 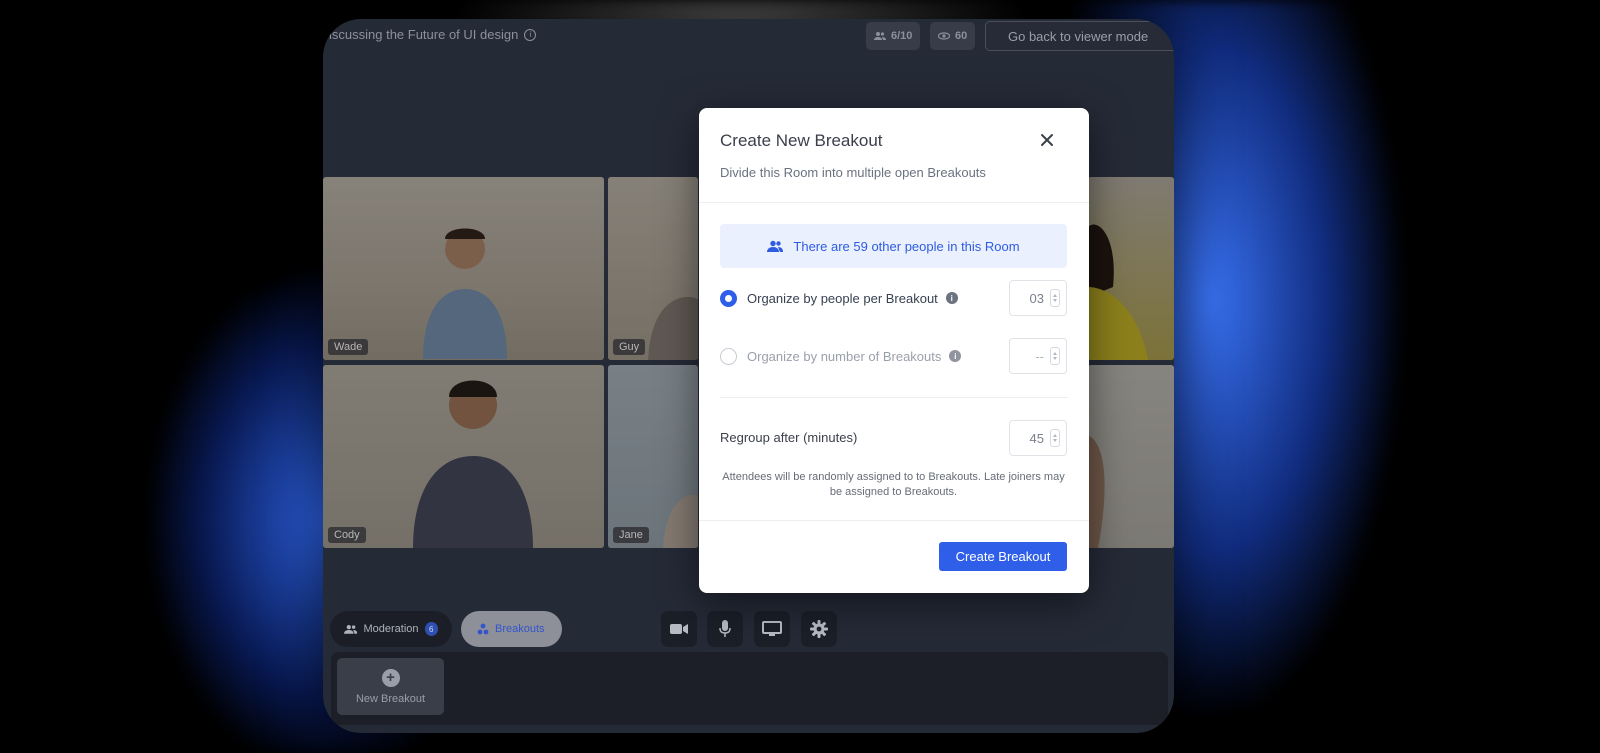 What do you see at coordinates (1032, 298) in the screenshot?
I see `people-per-breakout-input` at bounding box center [1032, 298].